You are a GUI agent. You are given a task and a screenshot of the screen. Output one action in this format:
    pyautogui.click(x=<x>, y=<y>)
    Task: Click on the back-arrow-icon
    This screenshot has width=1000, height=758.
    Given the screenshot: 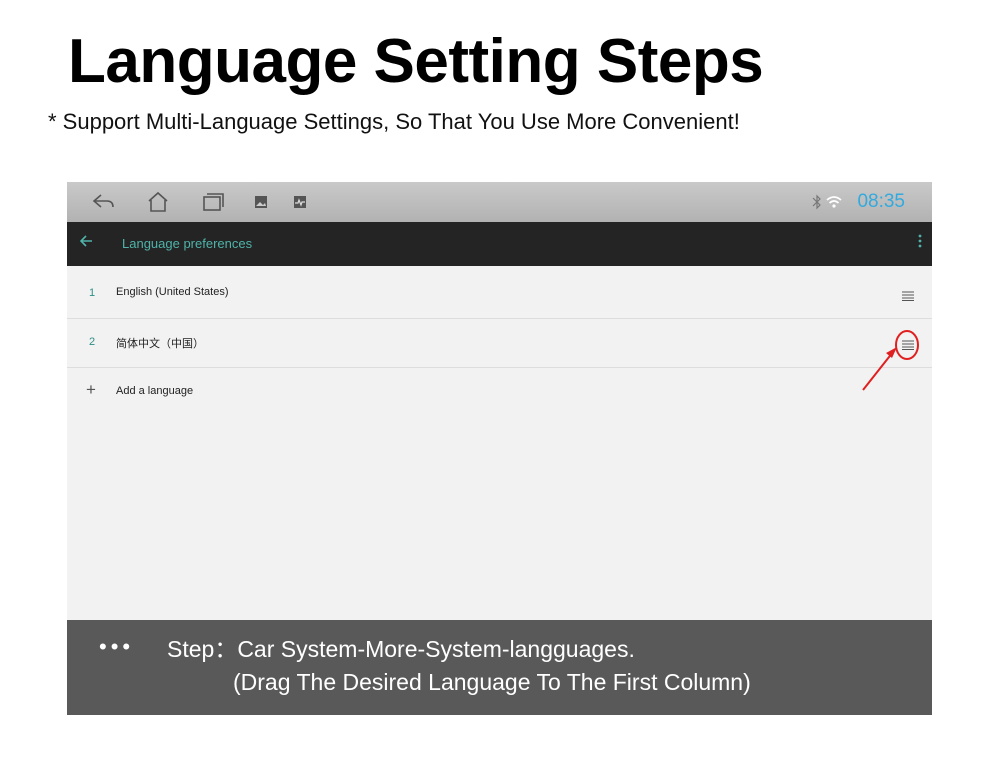 What is the action you would take?
    pyautogui.click(x=104, y=202)
    